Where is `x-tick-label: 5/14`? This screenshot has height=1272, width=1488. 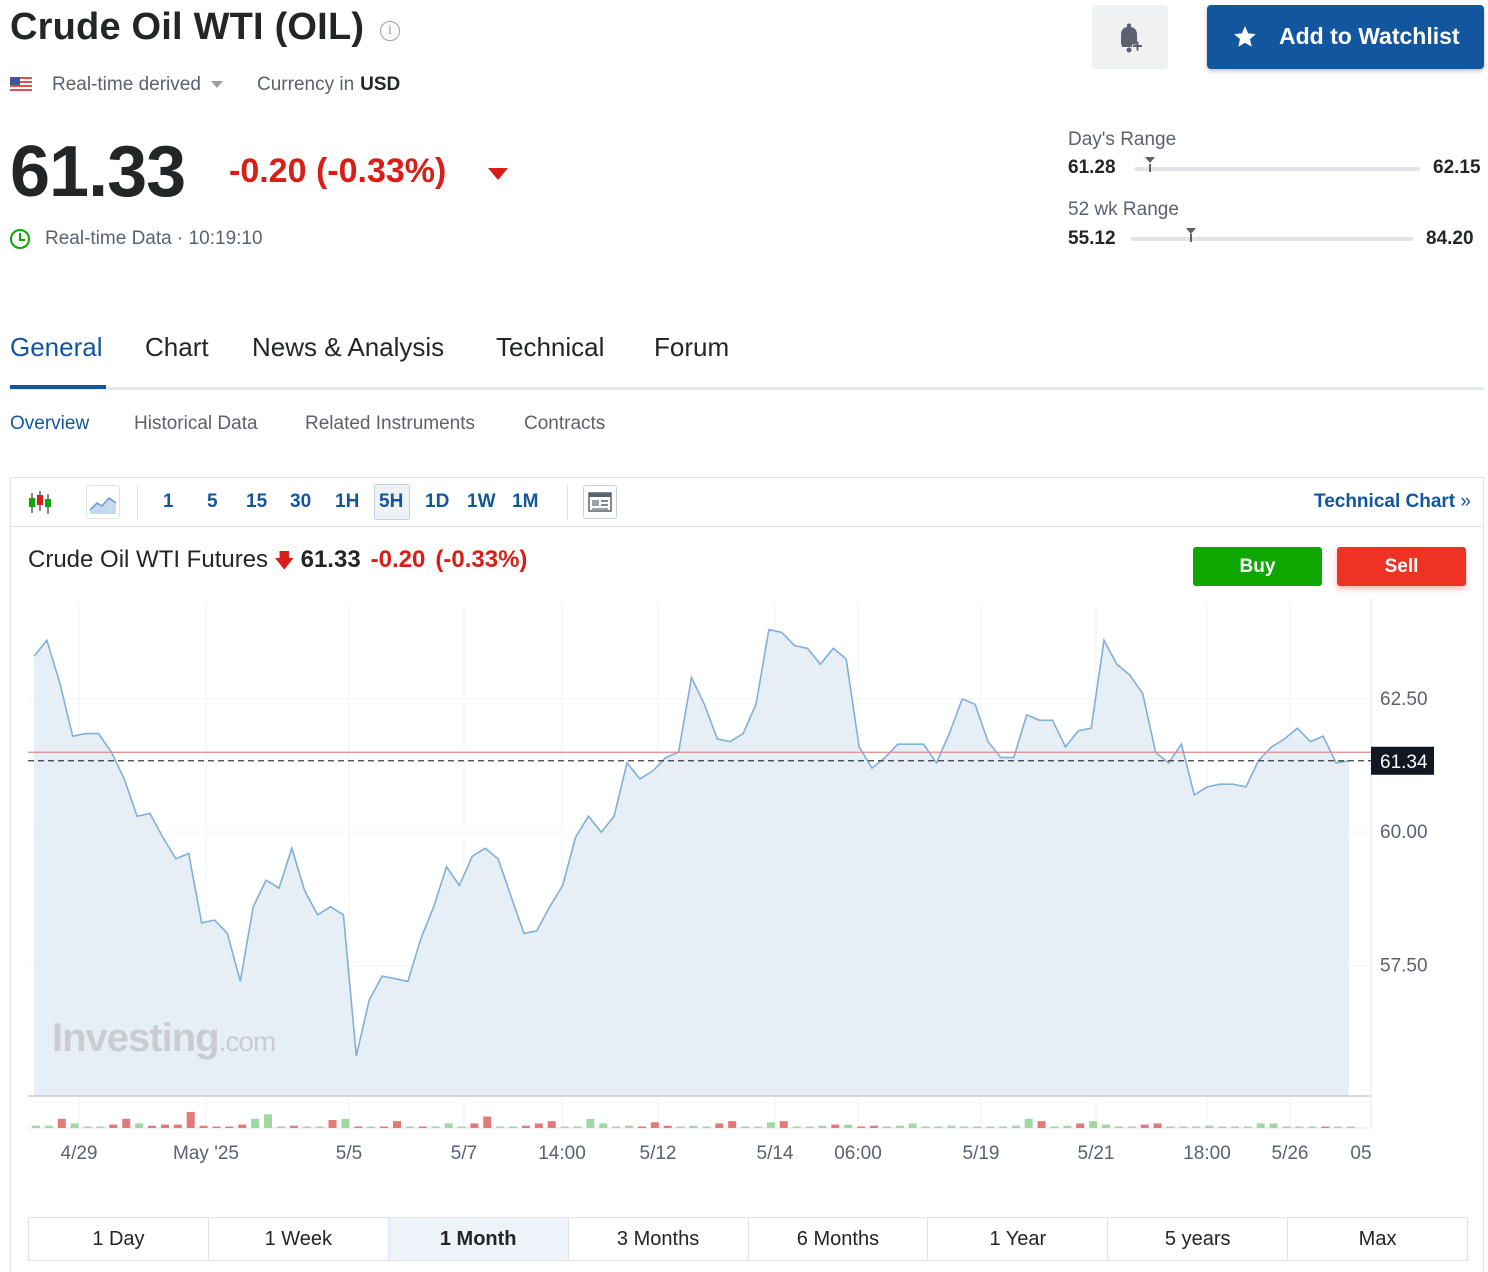 x-tick-label: 5/14 is located at coordinates (775, 1153).